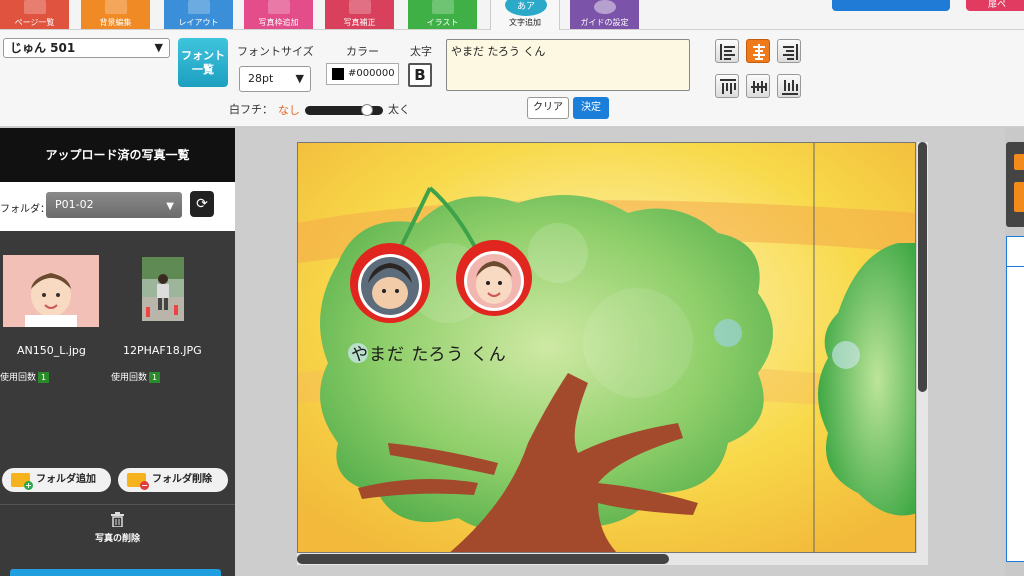 The height and width of the screenshot is (576, 1024). I want to click on refresh-button: ⟳, so click(202, 204).